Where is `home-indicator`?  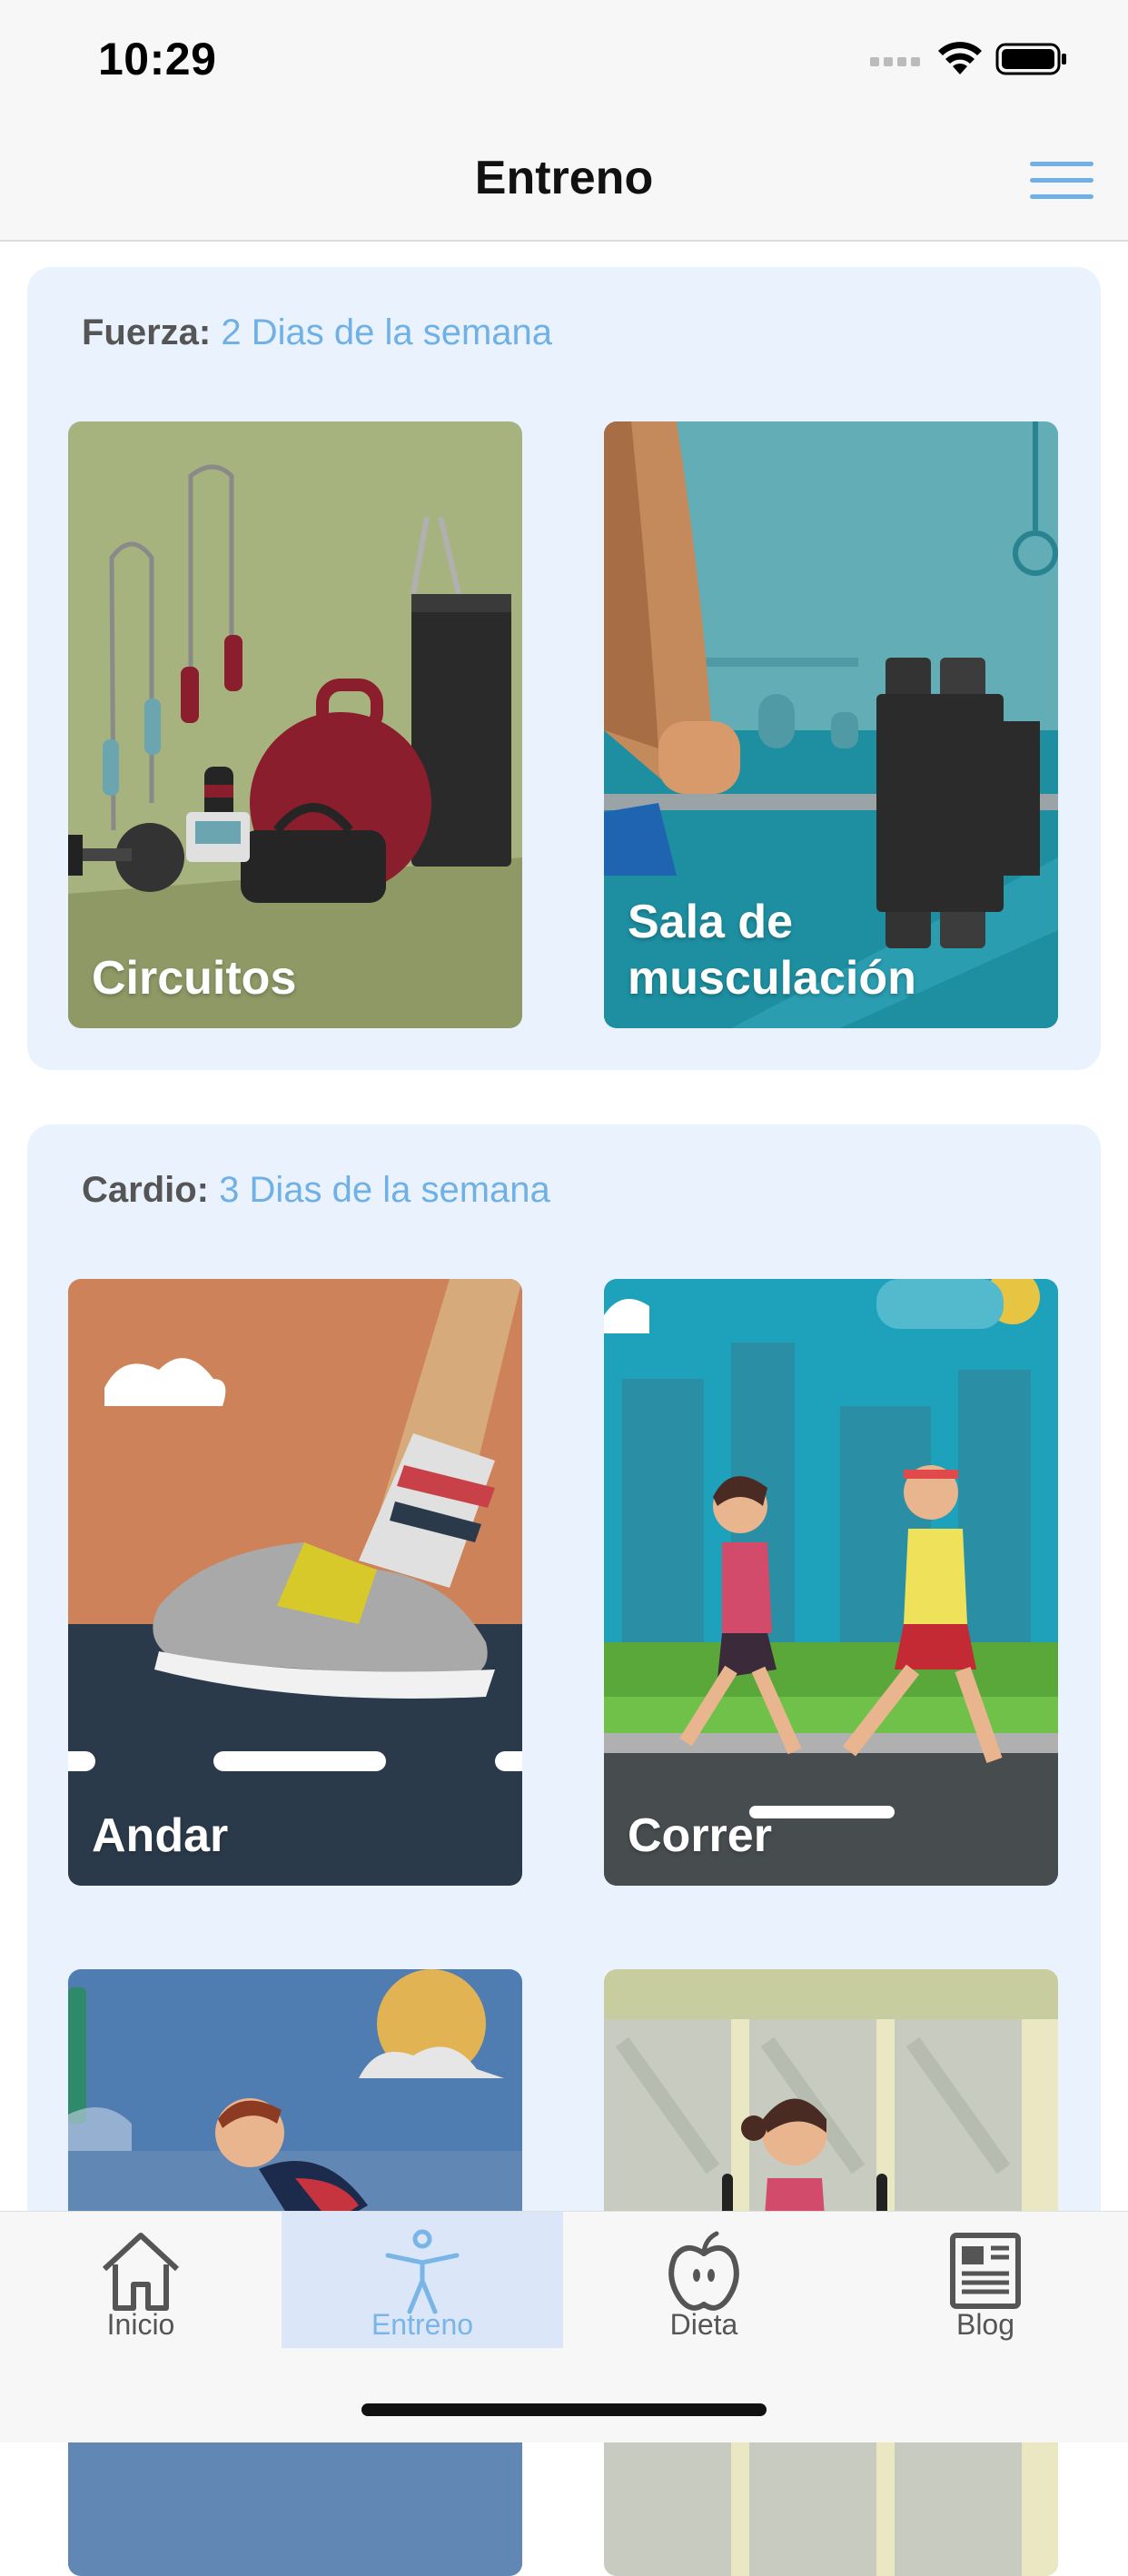
home-indicator is located at coordinates (564, 2409).